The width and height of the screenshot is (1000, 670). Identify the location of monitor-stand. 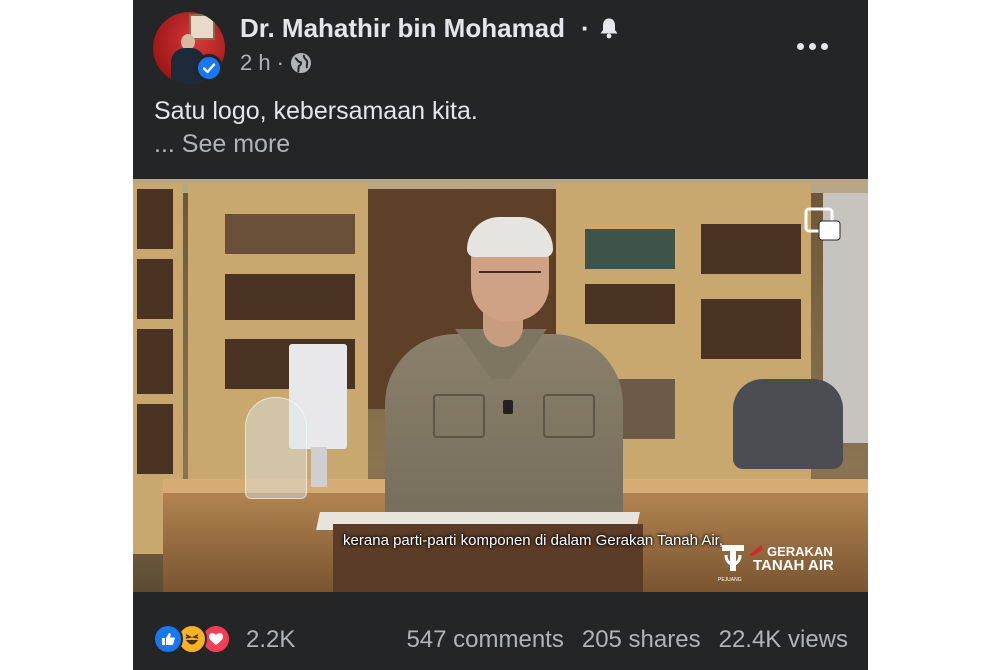
(319, 467).